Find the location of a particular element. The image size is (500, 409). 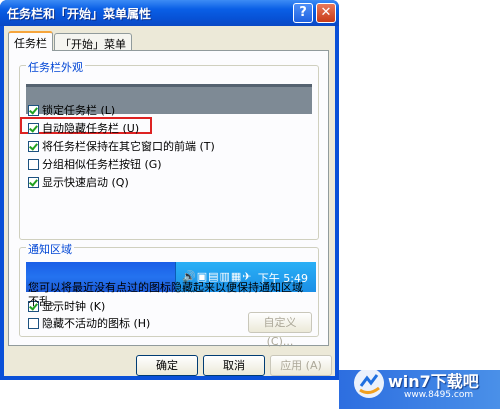

window-title: 任务栏和「开始」菜单属性 is located at coordinates (79, 14).